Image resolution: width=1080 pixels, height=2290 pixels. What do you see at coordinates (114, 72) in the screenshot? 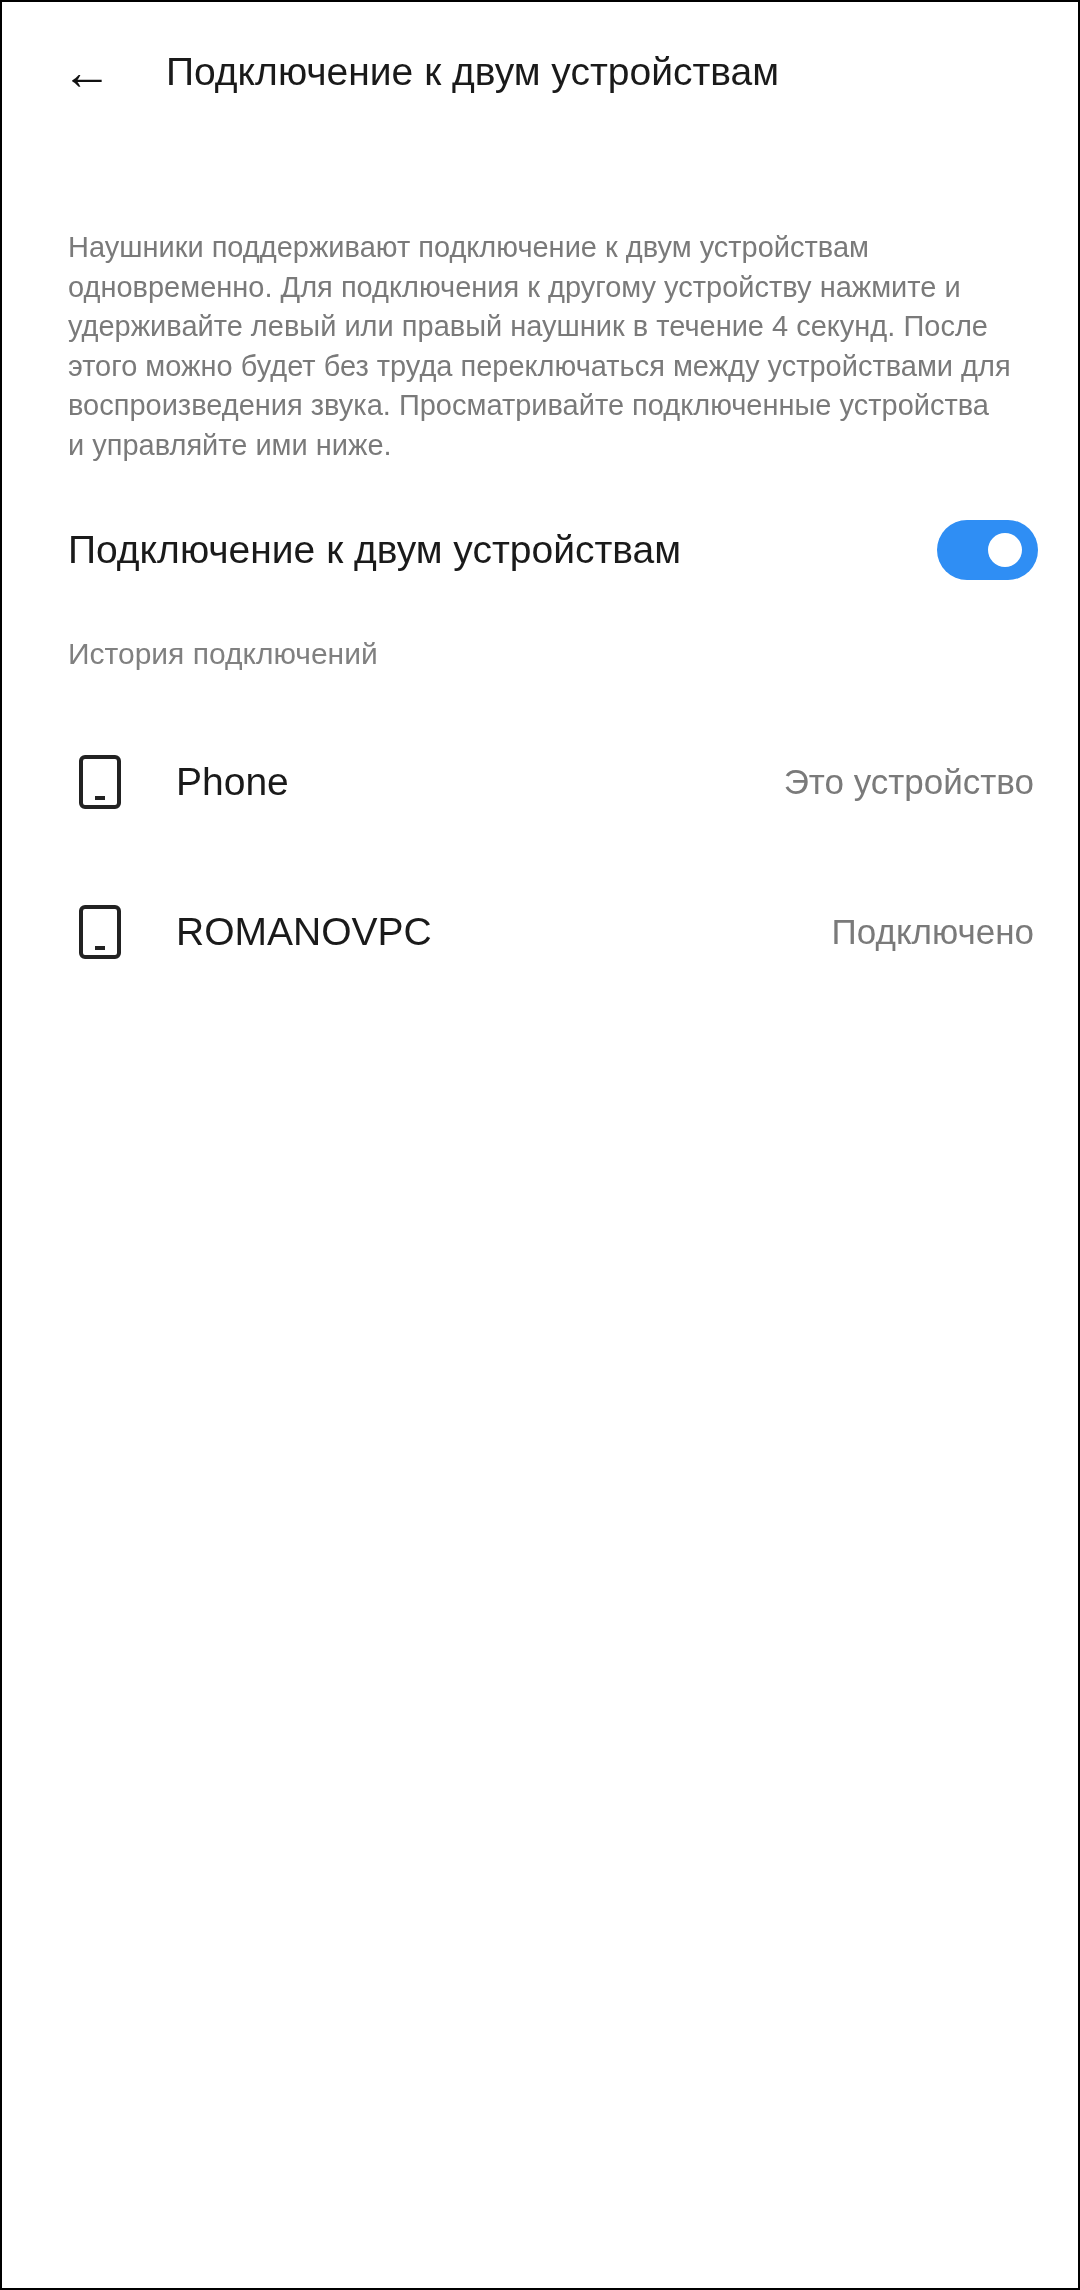
I see `back-button: ←` at bounding box center [114, 72].